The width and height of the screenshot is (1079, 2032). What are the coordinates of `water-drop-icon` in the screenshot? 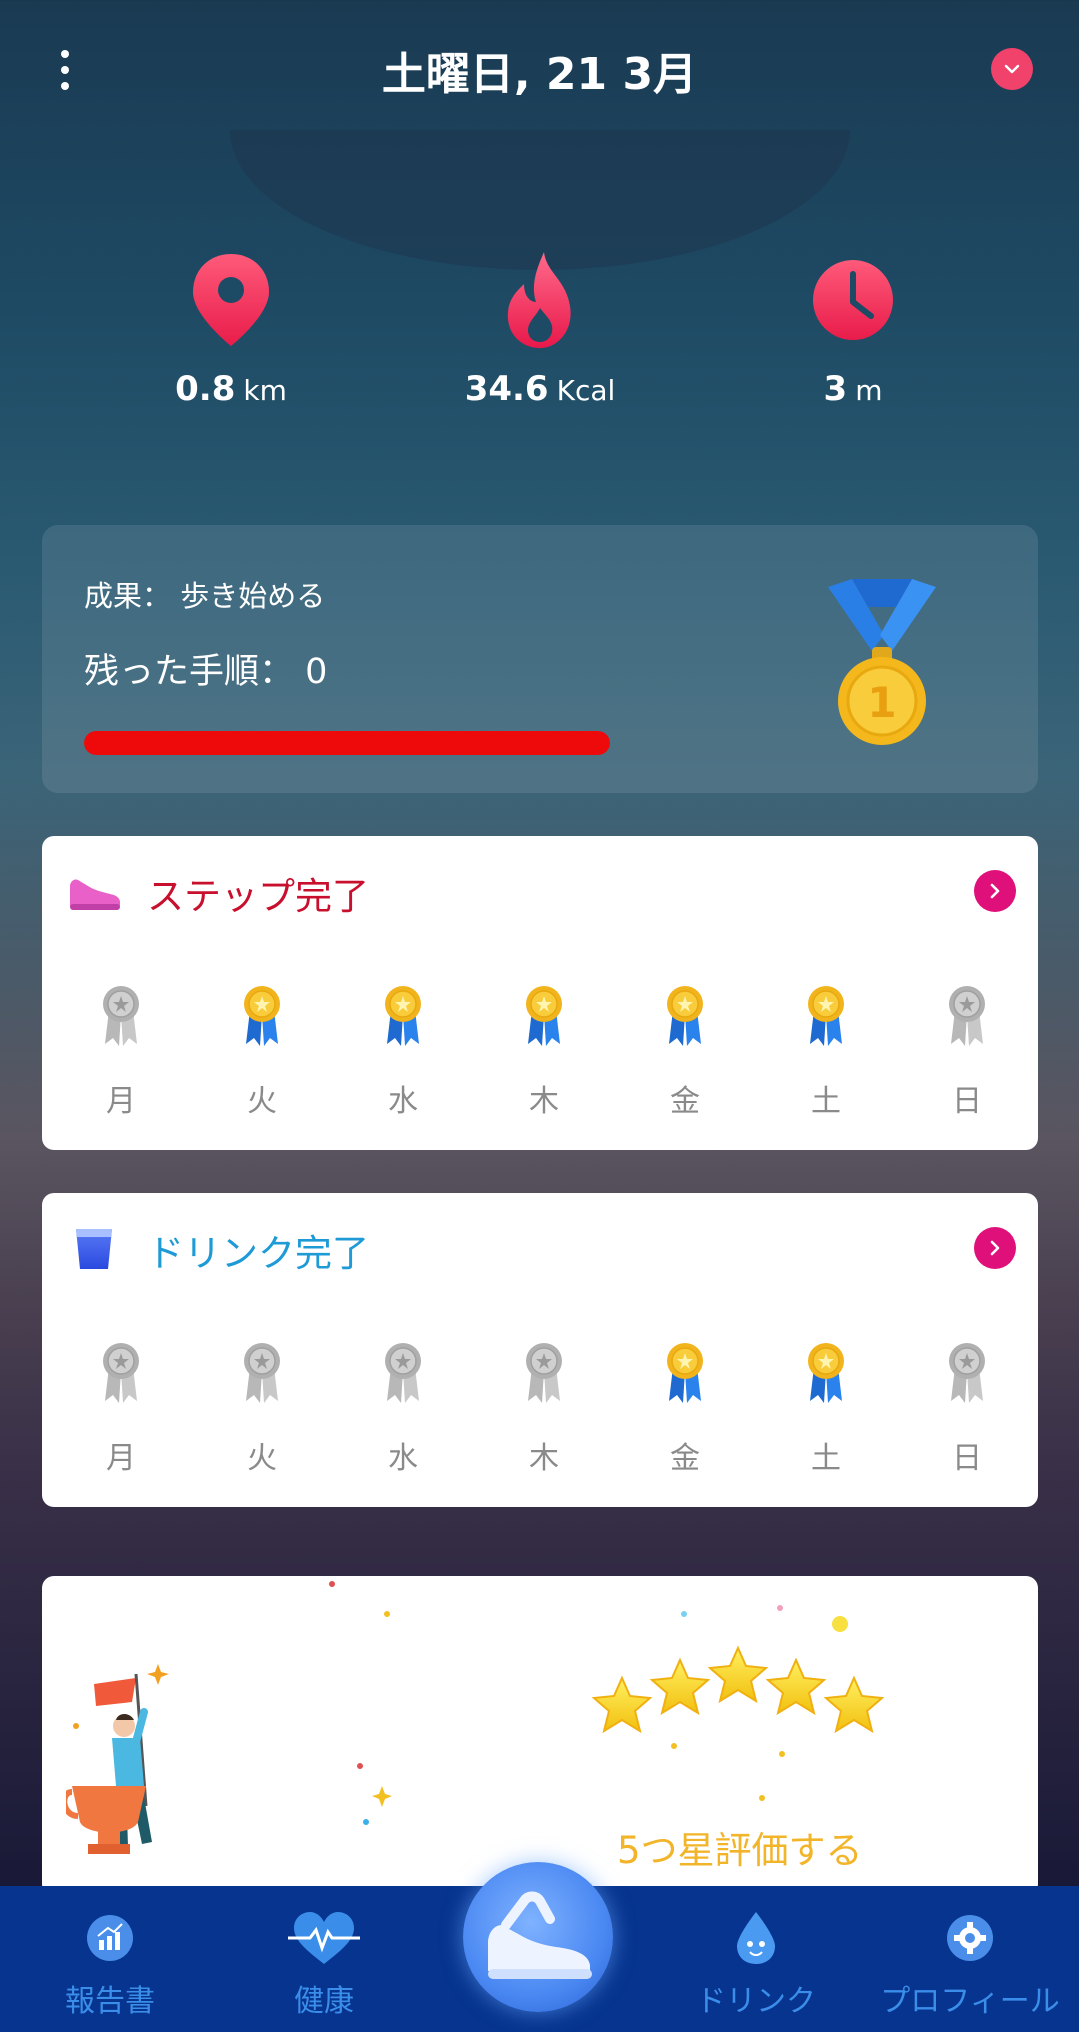 It's located at (756, 1938).